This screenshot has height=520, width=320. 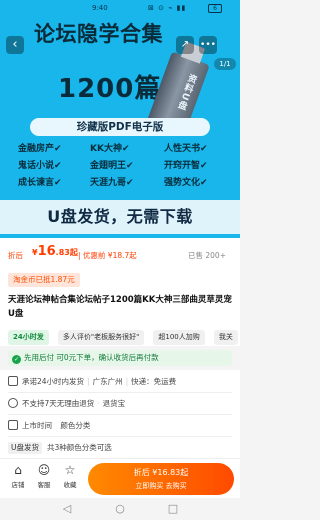 What do you see at coordinates (179, 337) in the screenshot?
I see `chip-cart-count: 超100人加购` at bounding box center [179, 337].